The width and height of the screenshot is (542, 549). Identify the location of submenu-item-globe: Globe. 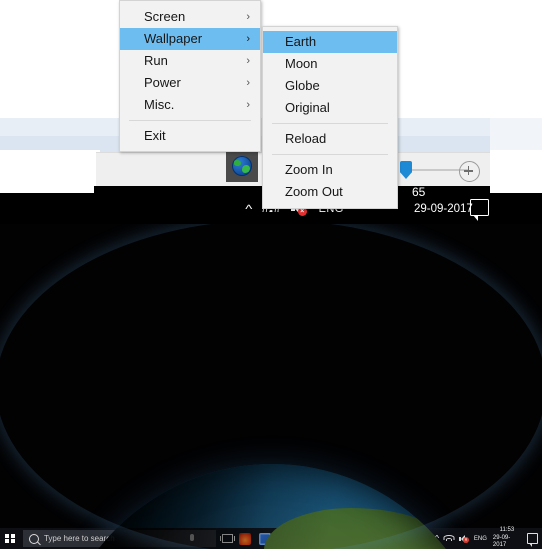
(330, 86).